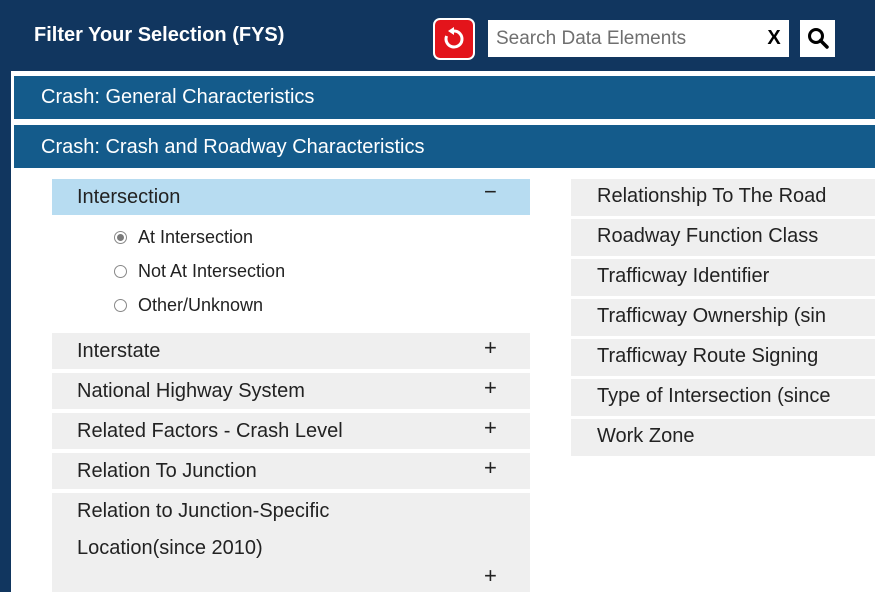  I want to click on reset-button, so click(454, 39).